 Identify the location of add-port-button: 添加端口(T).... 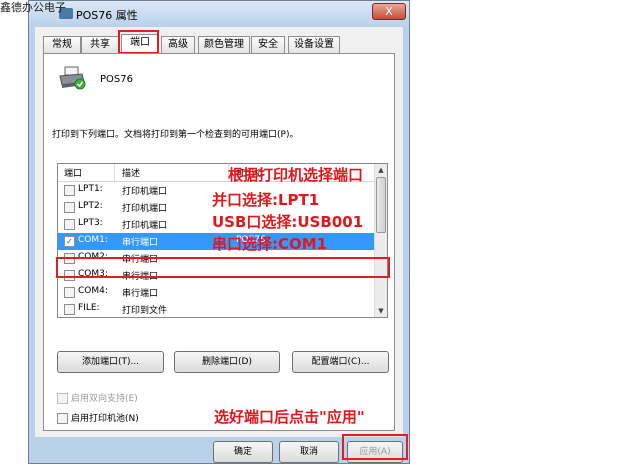
(110, 362).